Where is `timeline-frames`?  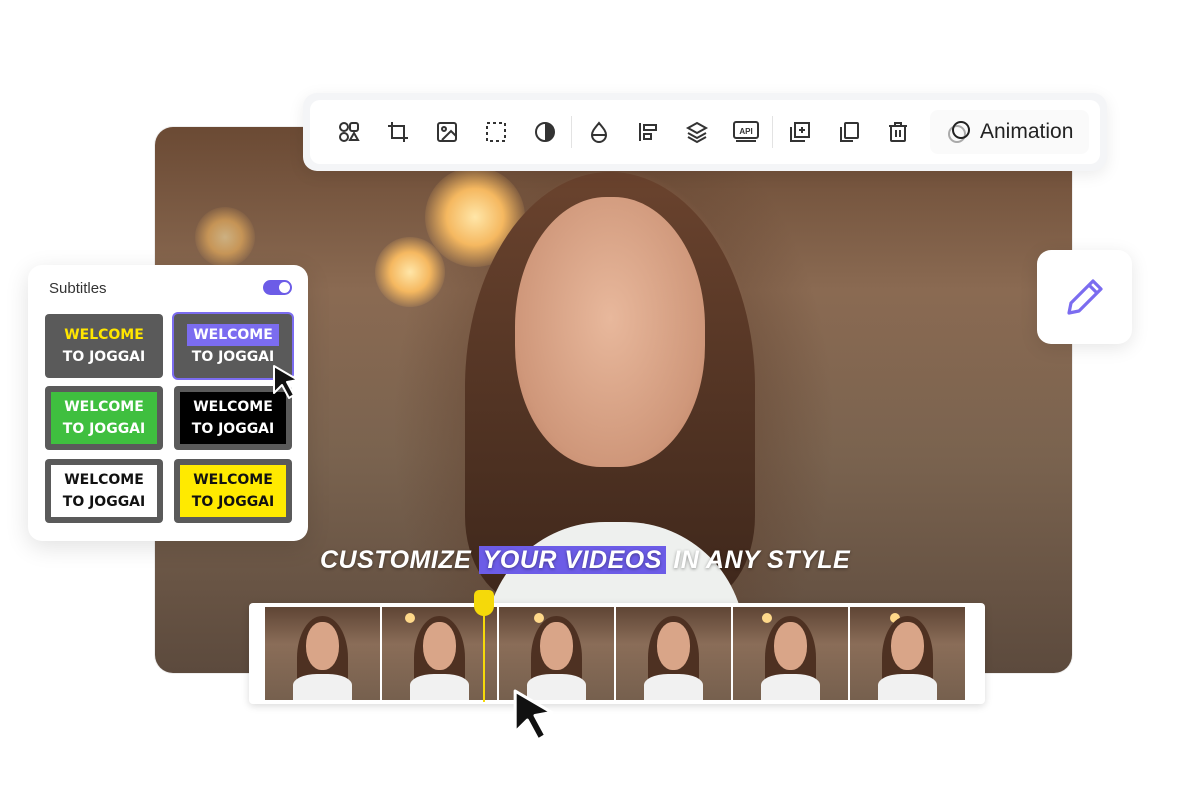
timeline-frames is located at coordinates (616, 653).